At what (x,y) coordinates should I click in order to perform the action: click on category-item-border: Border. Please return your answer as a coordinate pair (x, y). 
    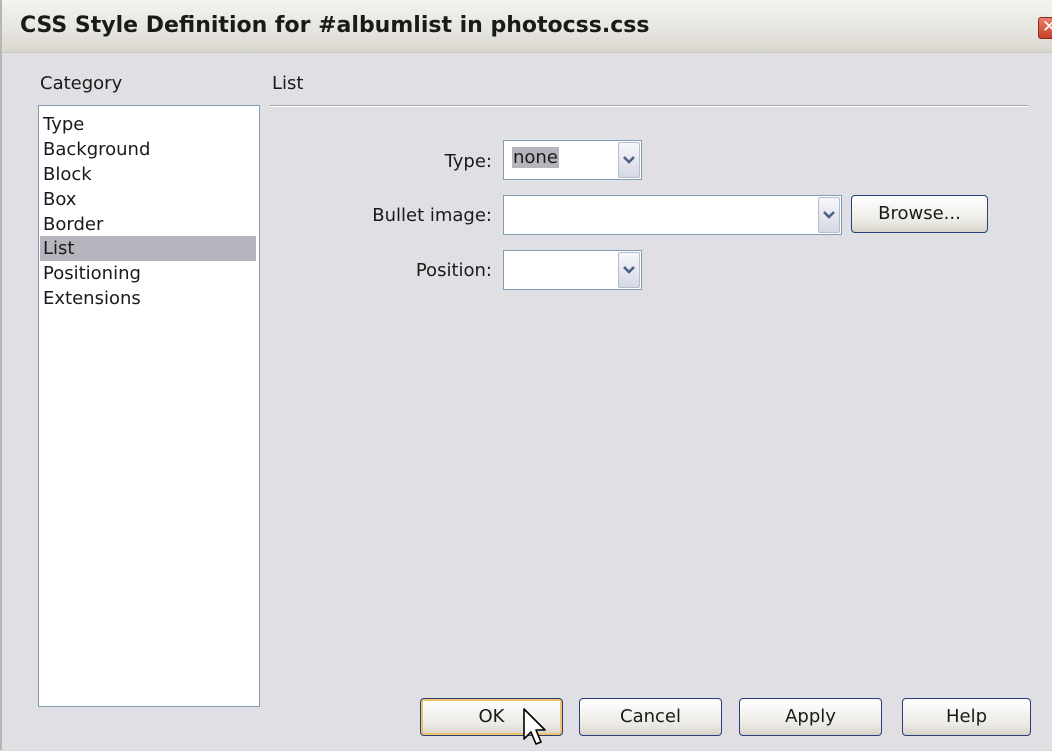
    Looking at the image, I should click on (148, 224).